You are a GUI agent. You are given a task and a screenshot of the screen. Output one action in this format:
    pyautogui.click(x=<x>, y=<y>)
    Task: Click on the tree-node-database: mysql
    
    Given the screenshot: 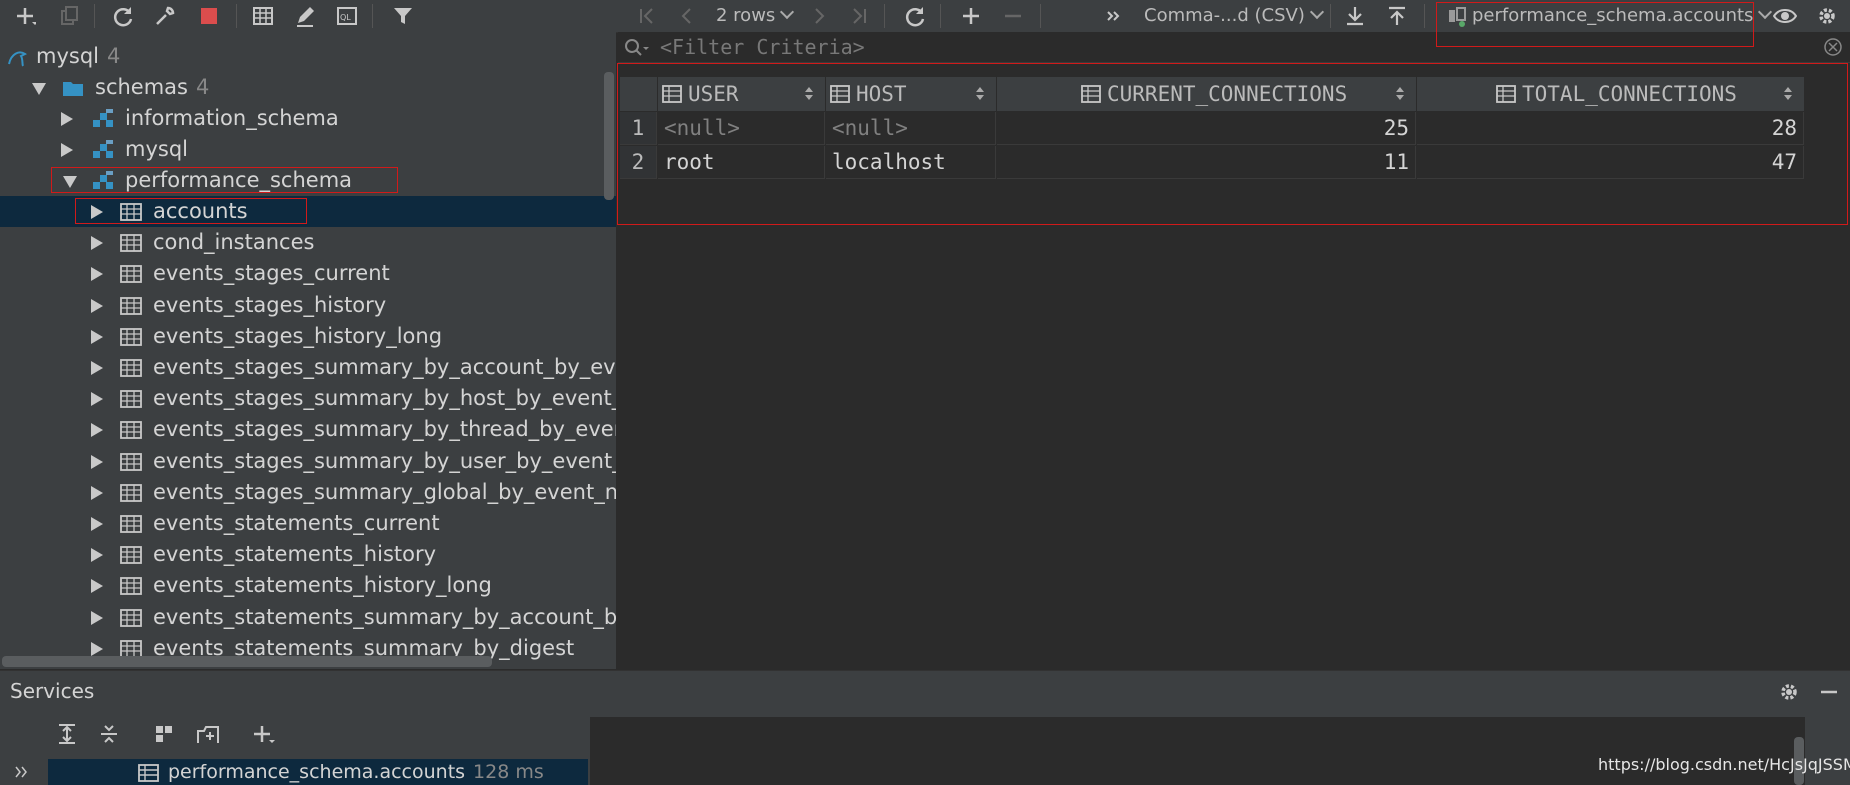 What is the action you would take?
    pyautogui.click(x=308, y=149)
    